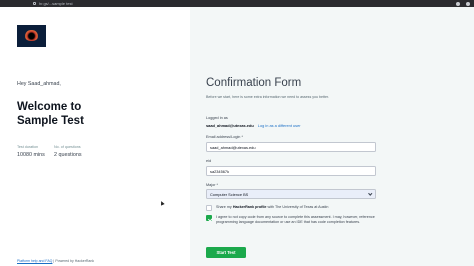 This screenshot has height=266, width=474. I want to click on share-profile-checkbox, so click(209, 208).